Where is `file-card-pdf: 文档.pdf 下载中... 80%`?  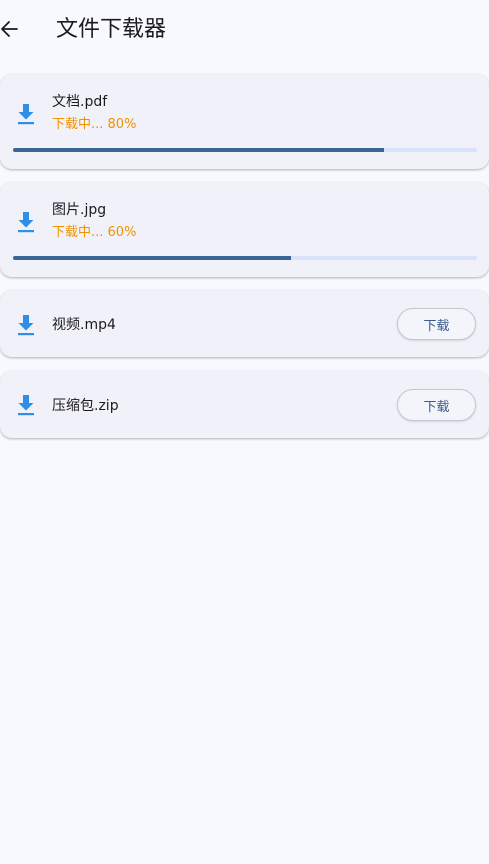
file-card-pdf: 文档.pdf 下载中... 80% is located at coordinates (244, 121).